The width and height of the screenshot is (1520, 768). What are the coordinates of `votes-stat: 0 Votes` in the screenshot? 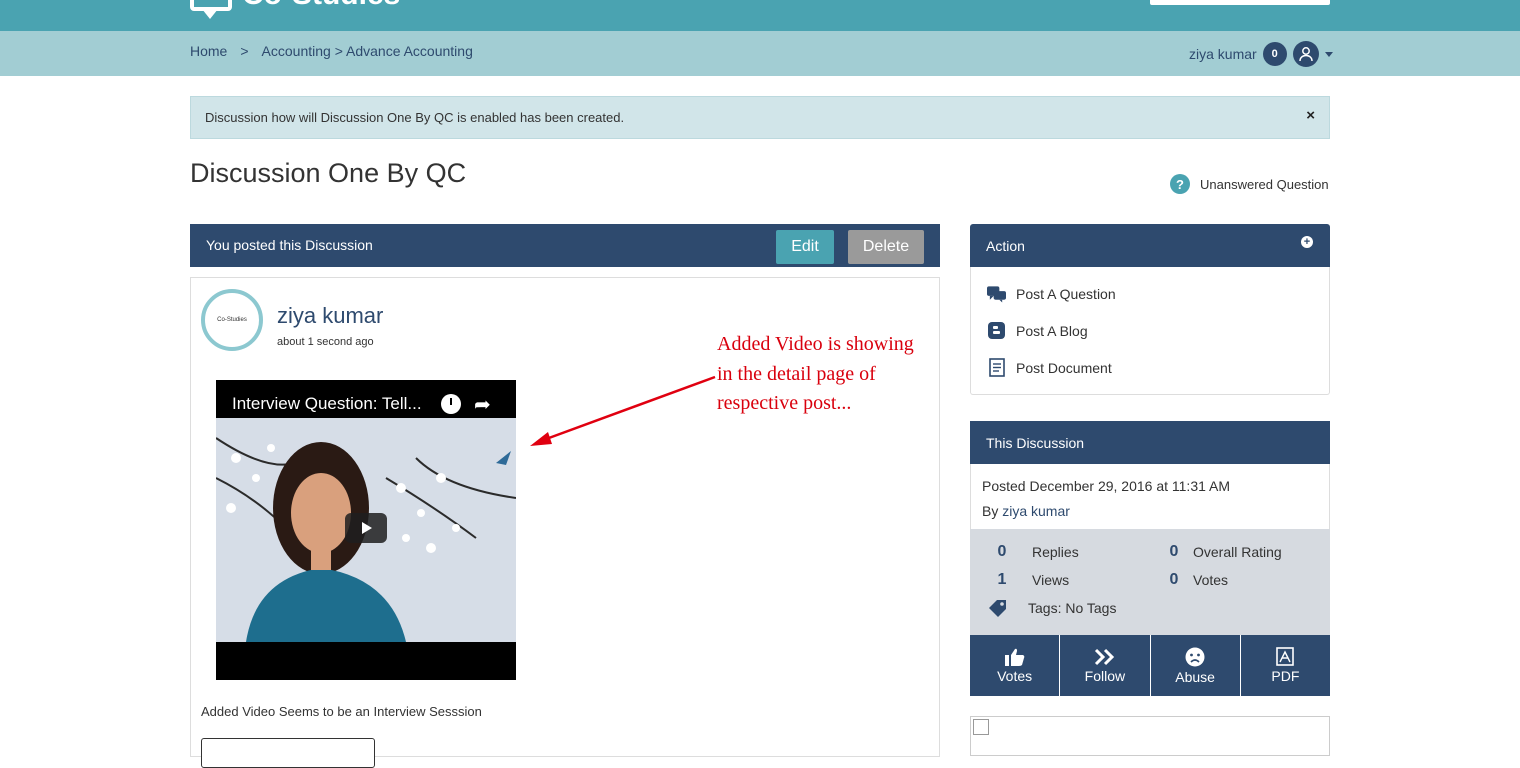 It's located at (1195, 580).